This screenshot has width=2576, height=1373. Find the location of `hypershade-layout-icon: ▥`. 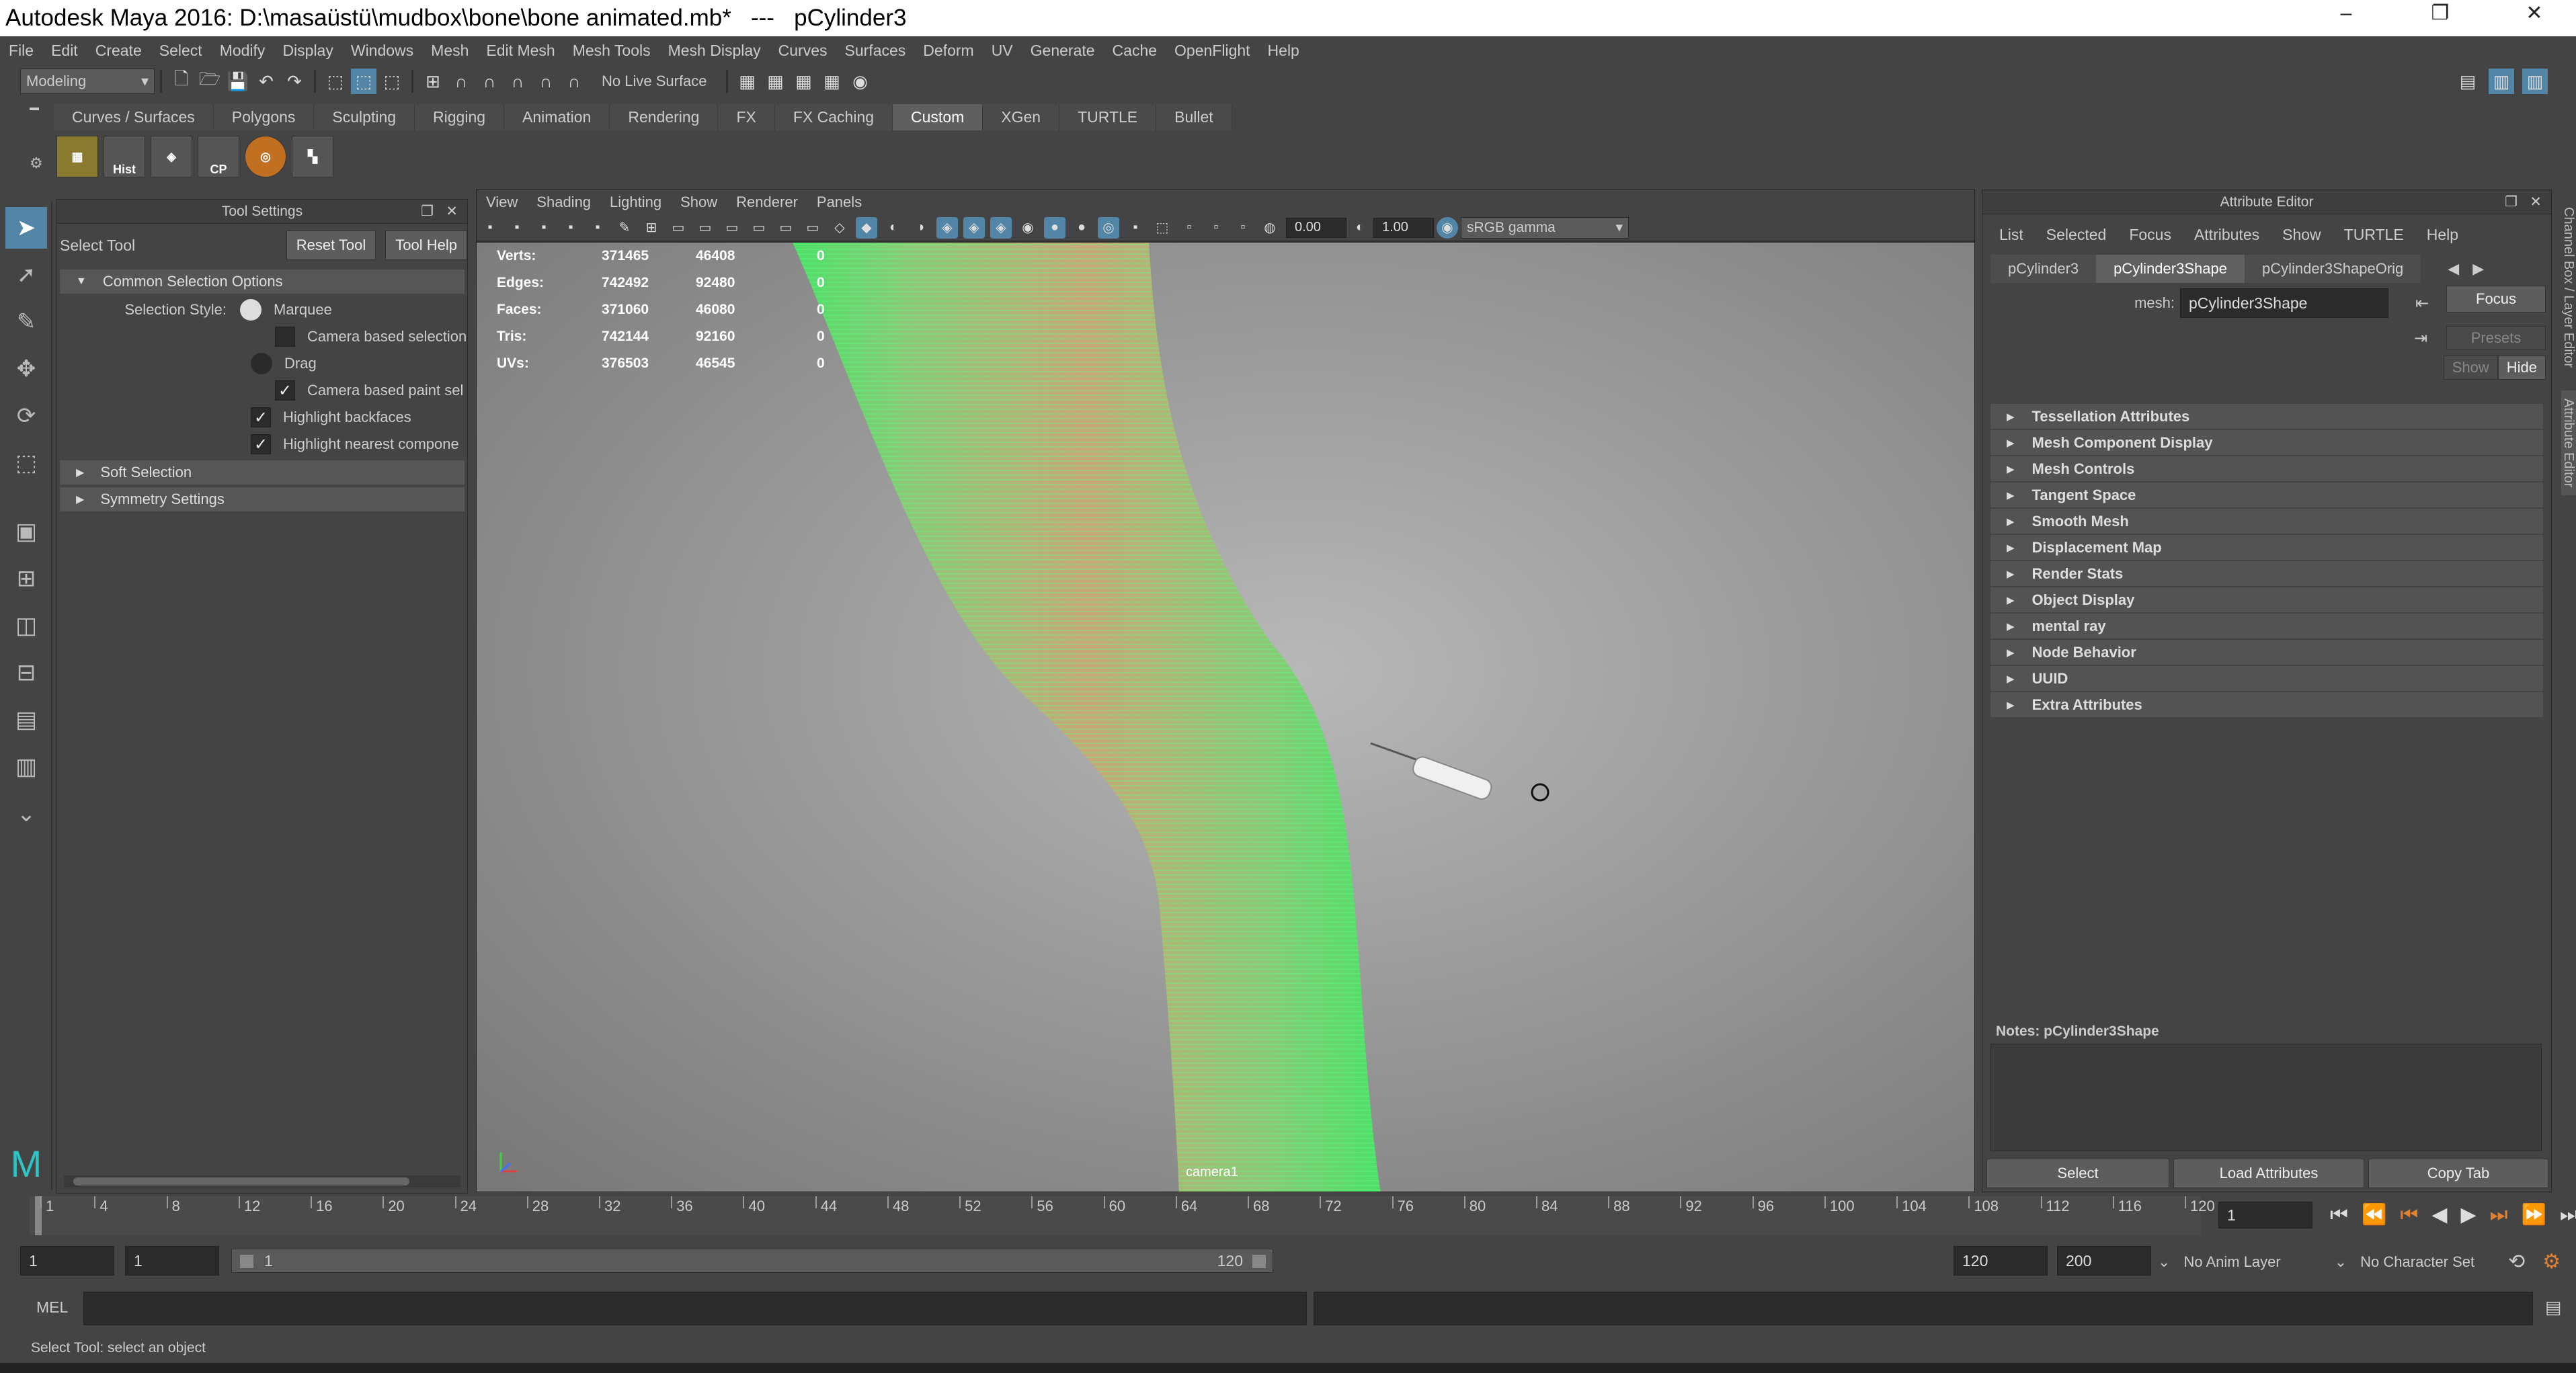

hypershade-layout-icon: ▥ is located at coordinates (26, 767).